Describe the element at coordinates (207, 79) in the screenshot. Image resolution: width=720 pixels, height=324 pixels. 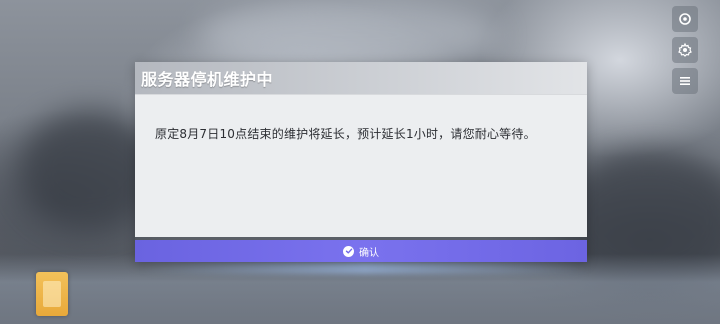
I see `dialog-title: 服务器停机维护中` at that location.